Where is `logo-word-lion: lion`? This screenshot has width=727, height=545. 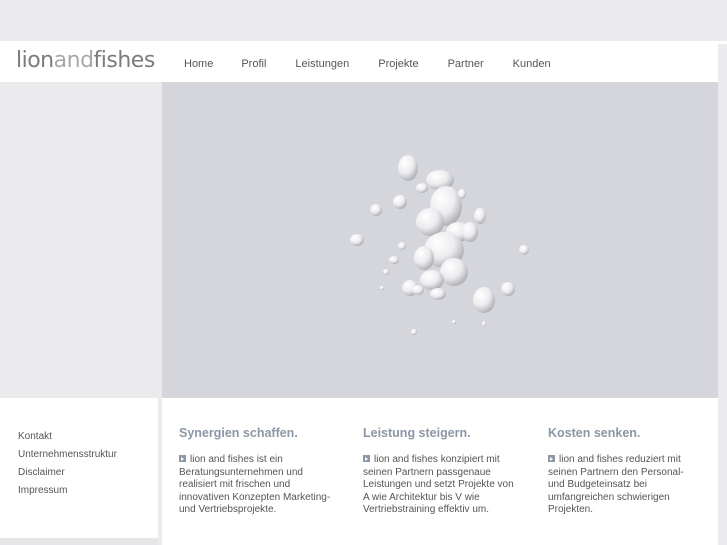 logo-word-lion: lion is located at coordinates (35, 60).